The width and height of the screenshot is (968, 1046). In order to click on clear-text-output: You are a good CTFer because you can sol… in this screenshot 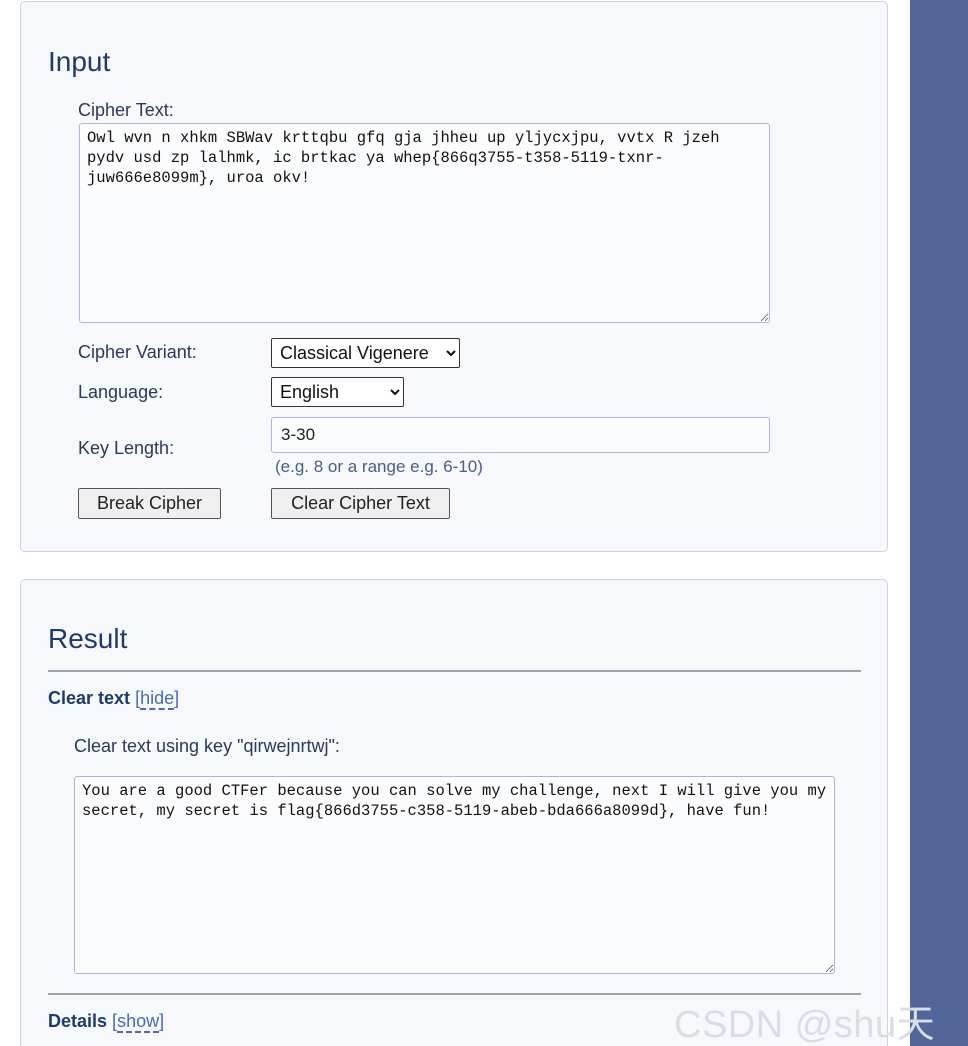, I will do `click(454, 875)`.